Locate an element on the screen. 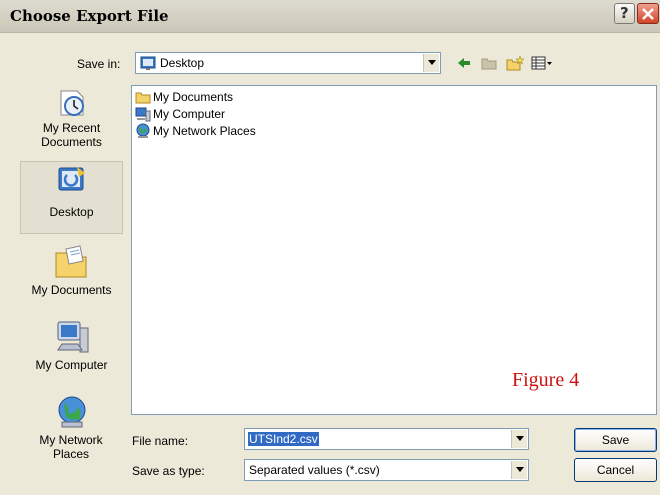 Image resolution: width=660 pixels, height=495 pixels. file-name-dropdown-arrow is located at coordinates (519, 439).